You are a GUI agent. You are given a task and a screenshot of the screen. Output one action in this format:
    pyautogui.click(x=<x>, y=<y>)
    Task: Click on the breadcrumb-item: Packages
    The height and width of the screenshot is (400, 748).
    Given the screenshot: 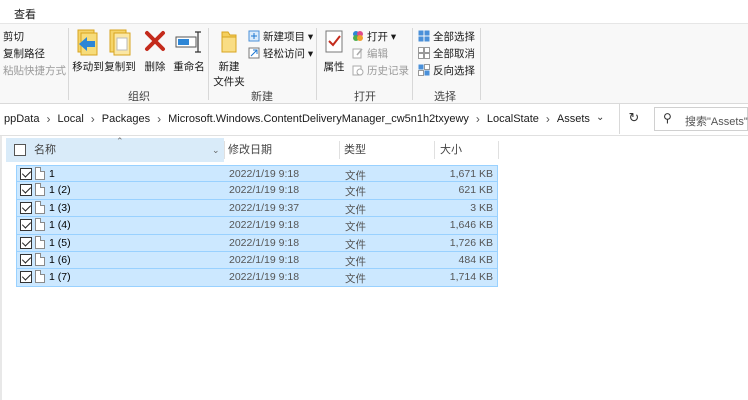 What is the action you would take?
    pyautogui.click(x=126, y=119)
    